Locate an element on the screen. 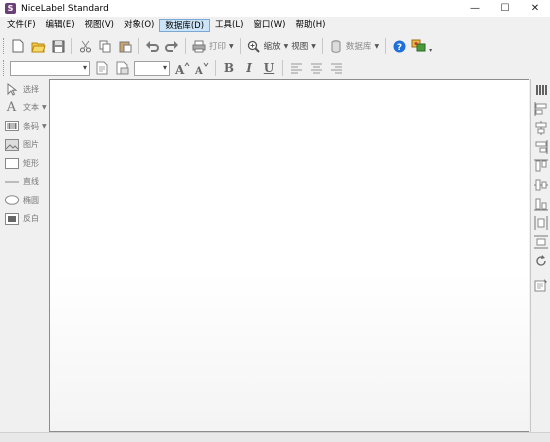 This screenshot has height=442, width=550. window-title: NiceLabel Standard is located at coordinates (65, 8).